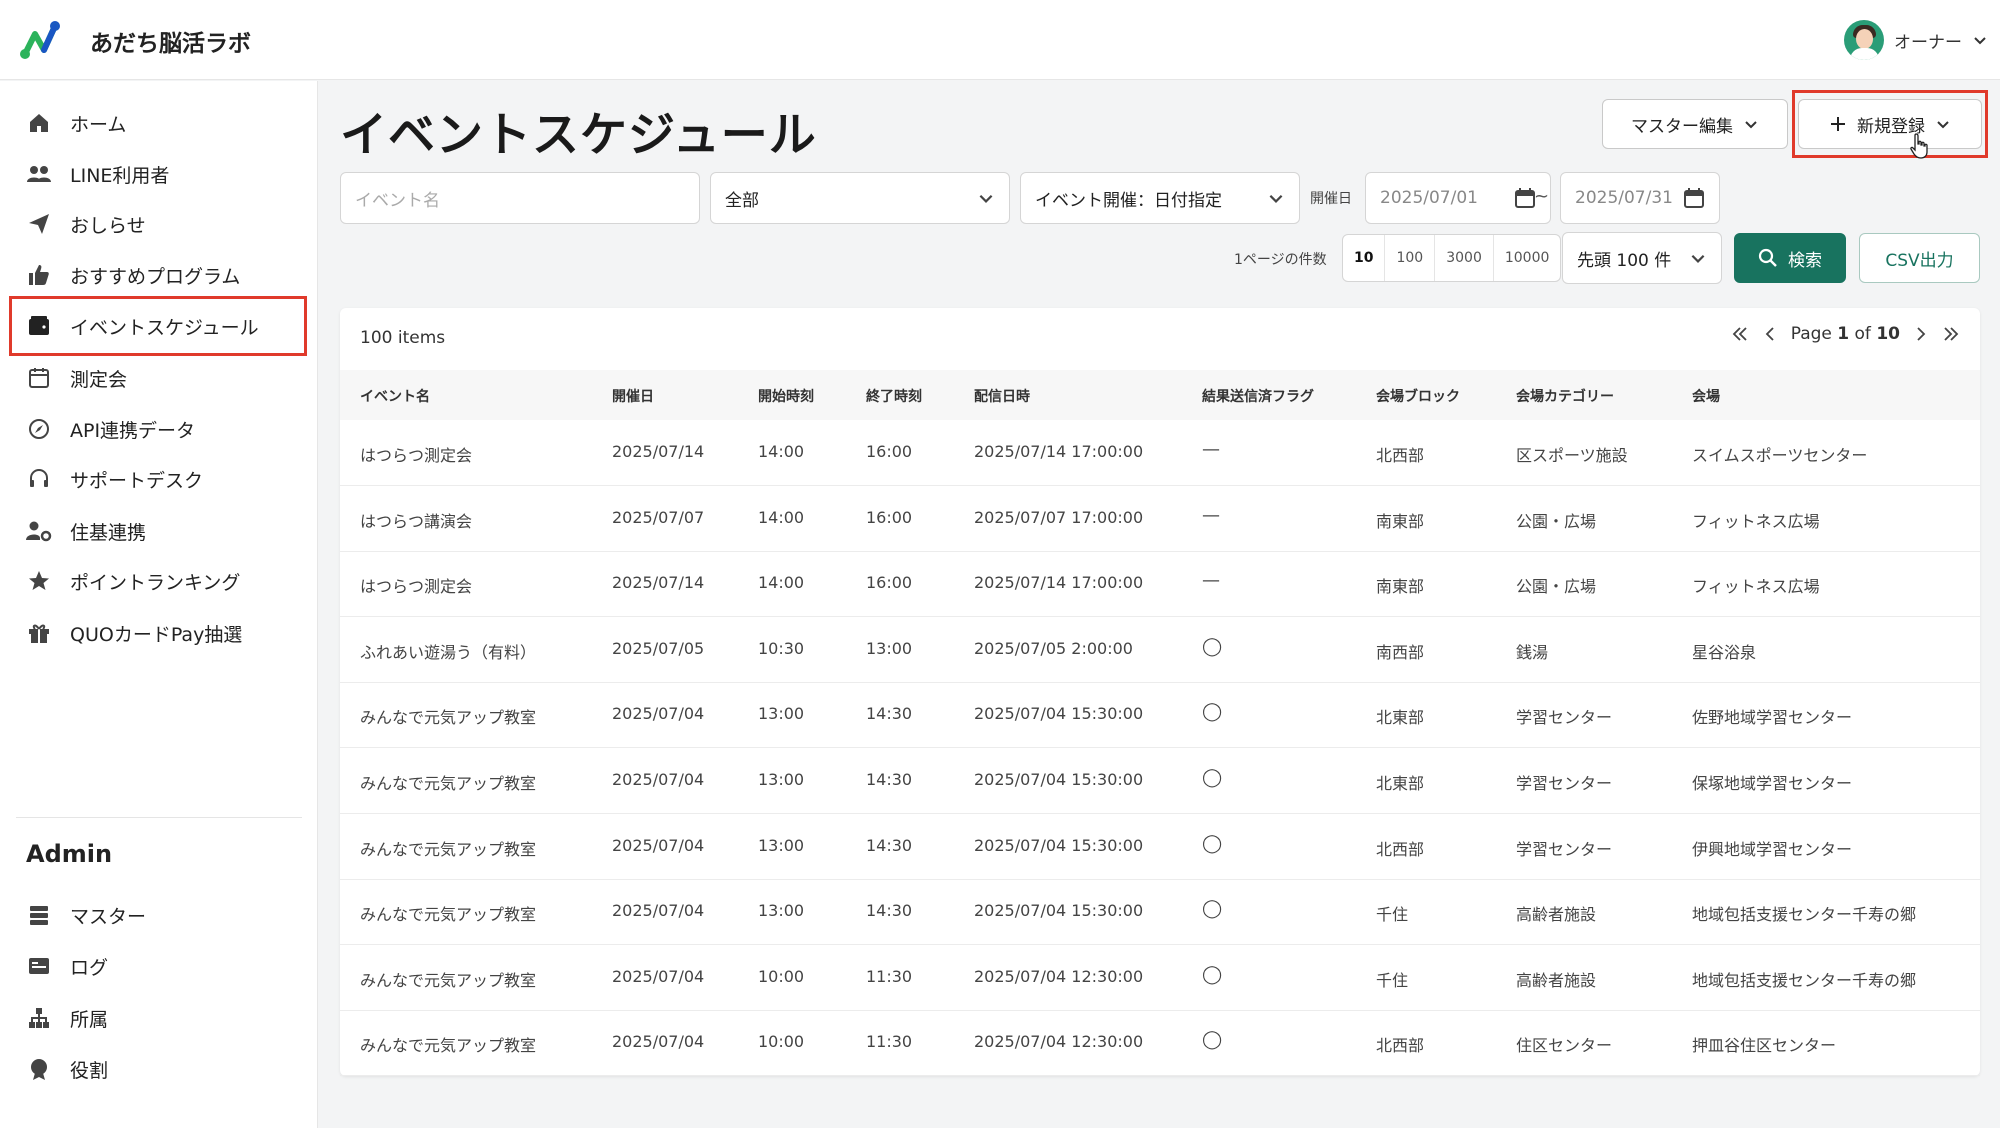  Describe the element at coordinates (39, 915) in the screenshot. I see `database-icon` at that location.